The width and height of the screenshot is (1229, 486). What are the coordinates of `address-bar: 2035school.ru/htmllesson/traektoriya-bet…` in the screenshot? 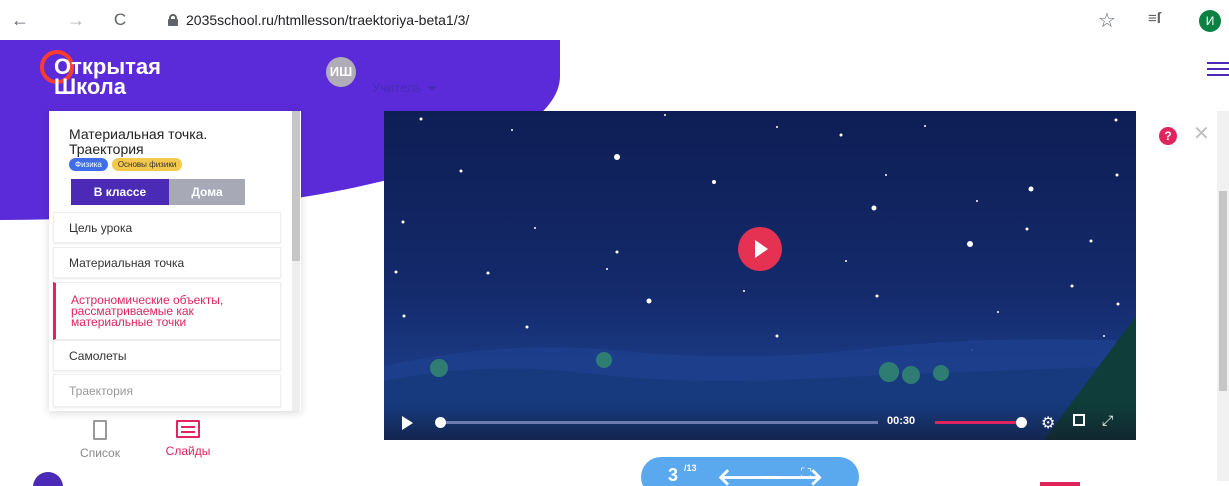 It's located at (318, 20).